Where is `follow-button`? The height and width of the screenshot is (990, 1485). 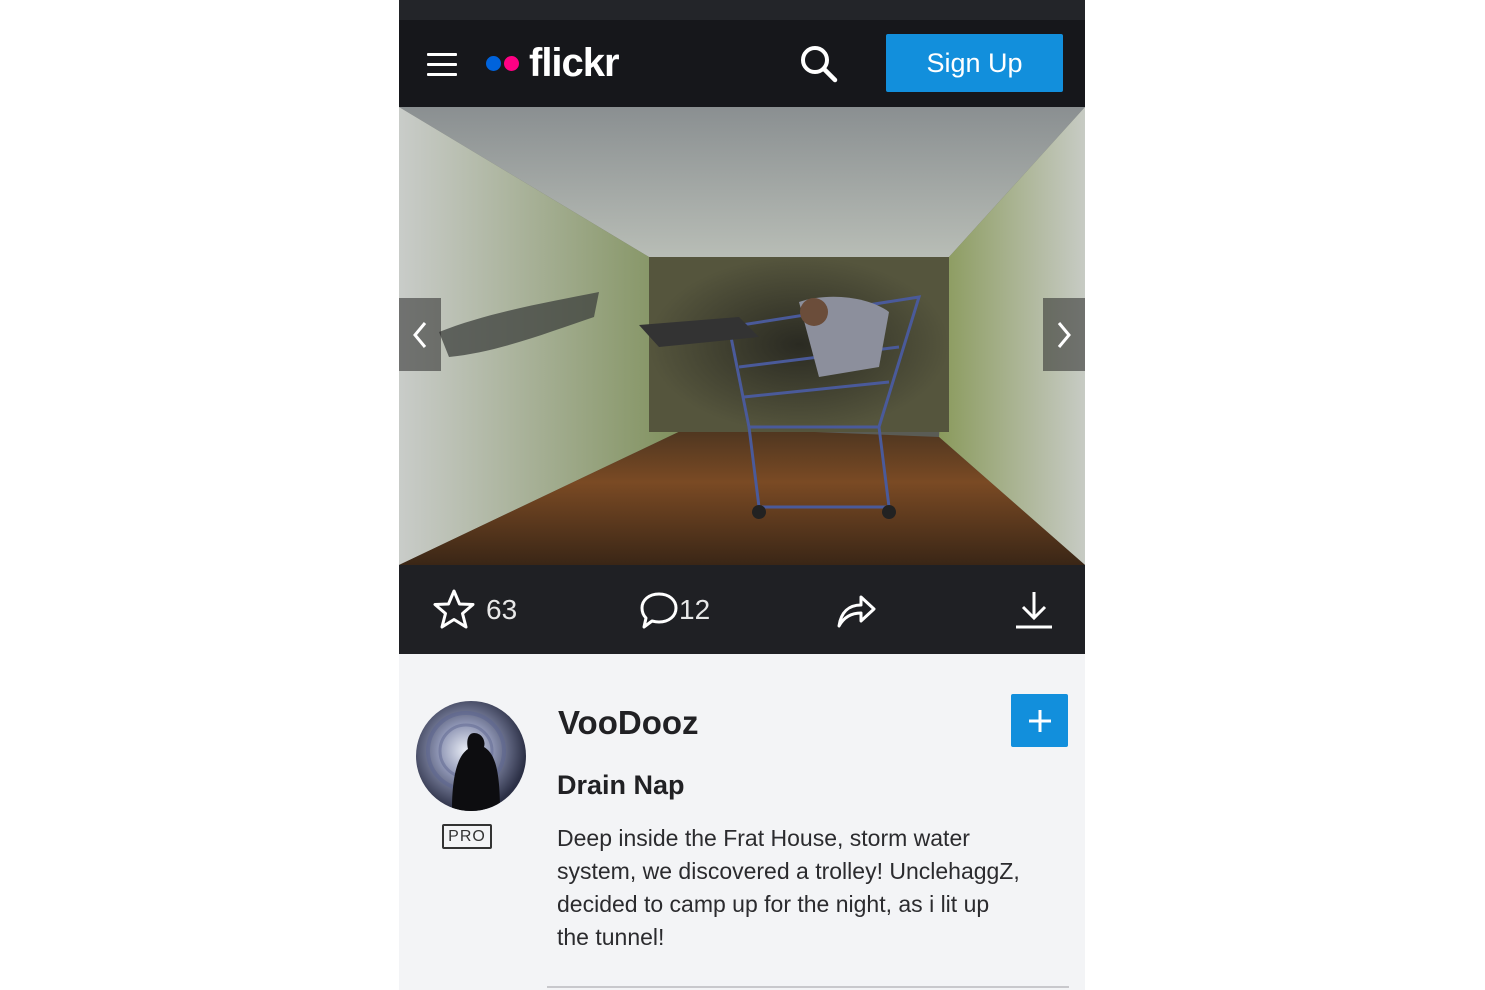 follow-button is located at coordinates (1039, 720).